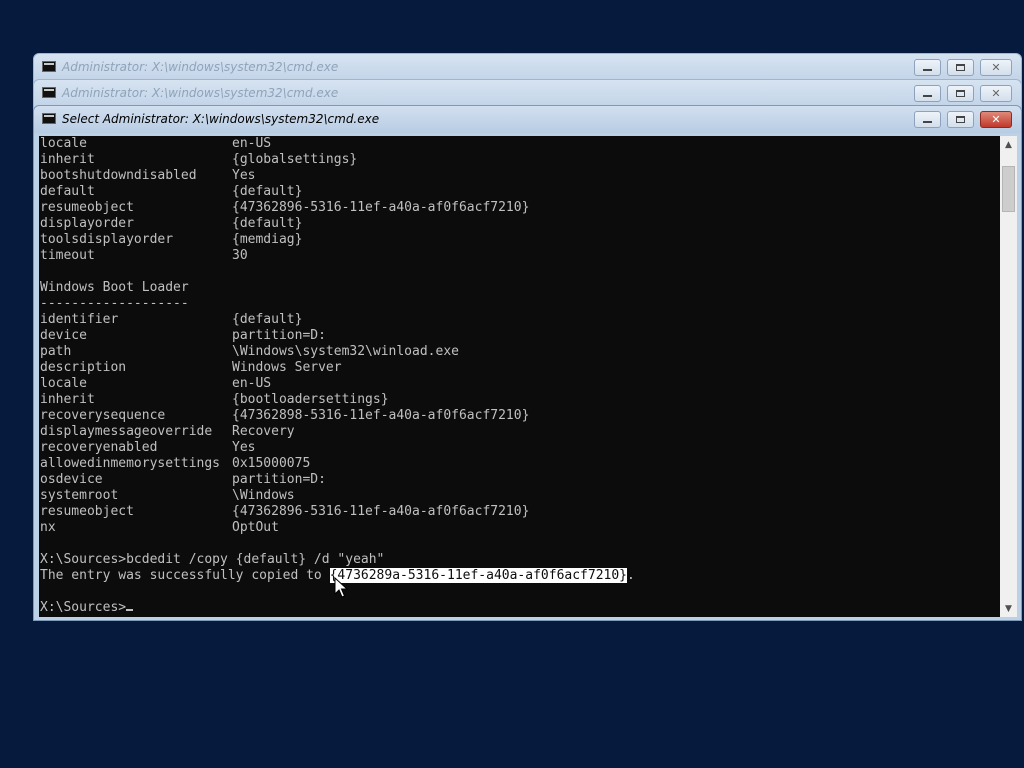 Image resolution: width=1024 pixels, height=768 pixels. Describe the element at coordinates (71, 479) in the screenshot. I see `entry-key: osdevice` at that location.